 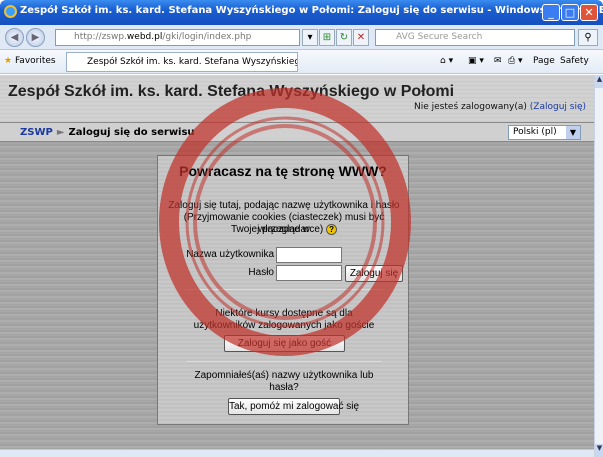 What do you see at coordinates (310, 37) in the screenshot?
I see `url-dropdown-icon: ▾` at bounding box center [310, 37].